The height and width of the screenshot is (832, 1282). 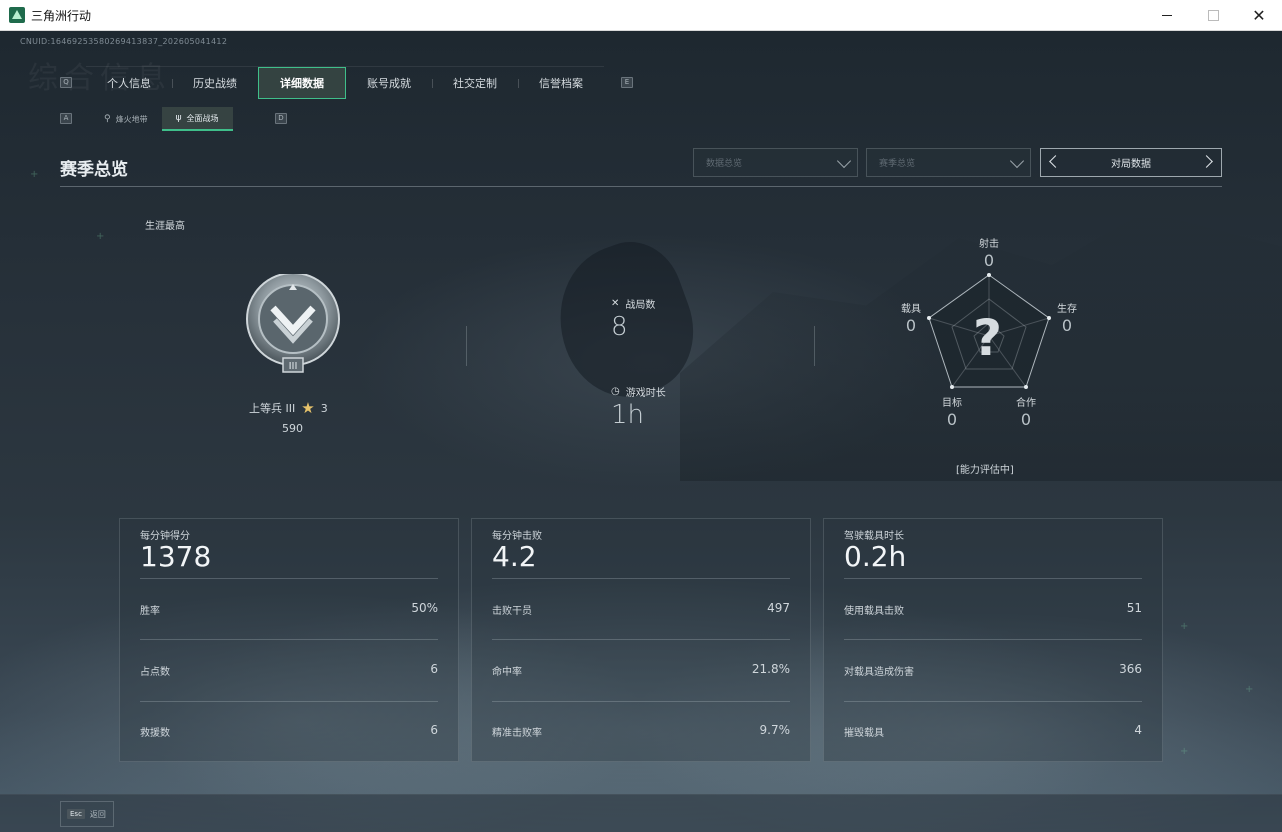 What do you see at coordinates (281, 118) in the screenshot?
I see `subtab-next-key-hint: D` at bounding box center [281, 118].